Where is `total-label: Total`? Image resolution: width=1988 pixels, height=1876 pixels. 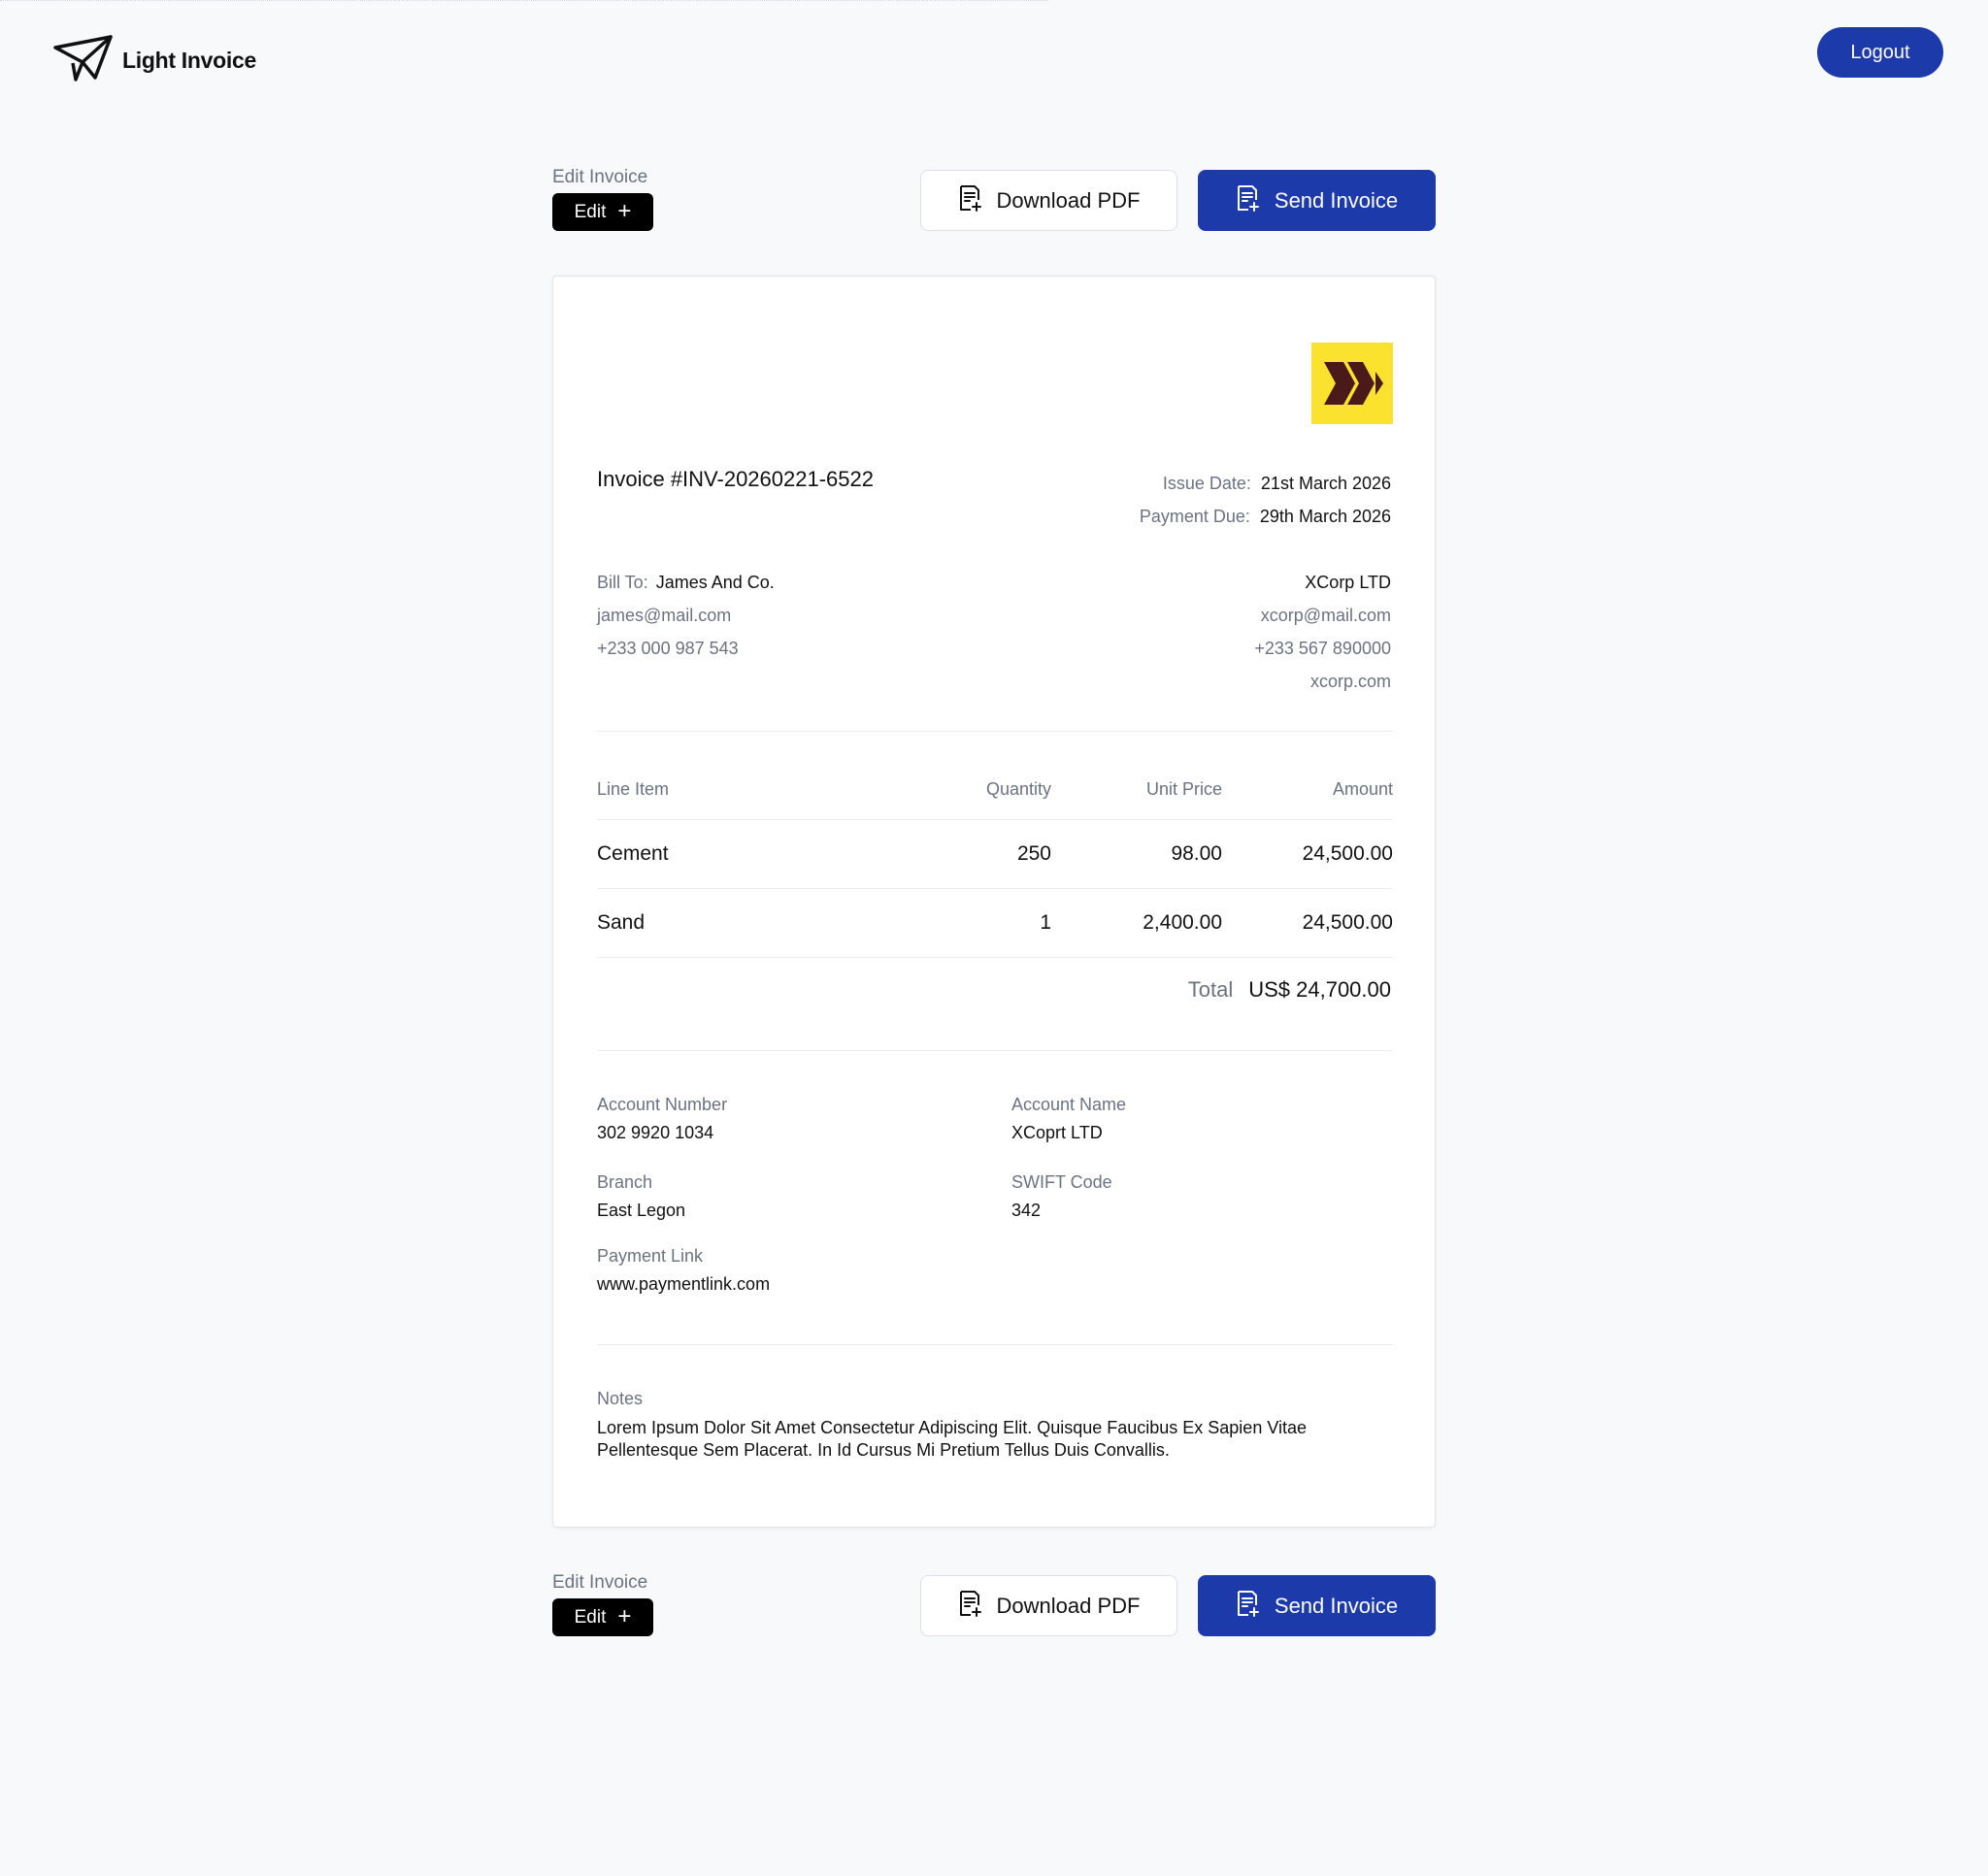
total-label: Total is located at coordinates (1210, 989).